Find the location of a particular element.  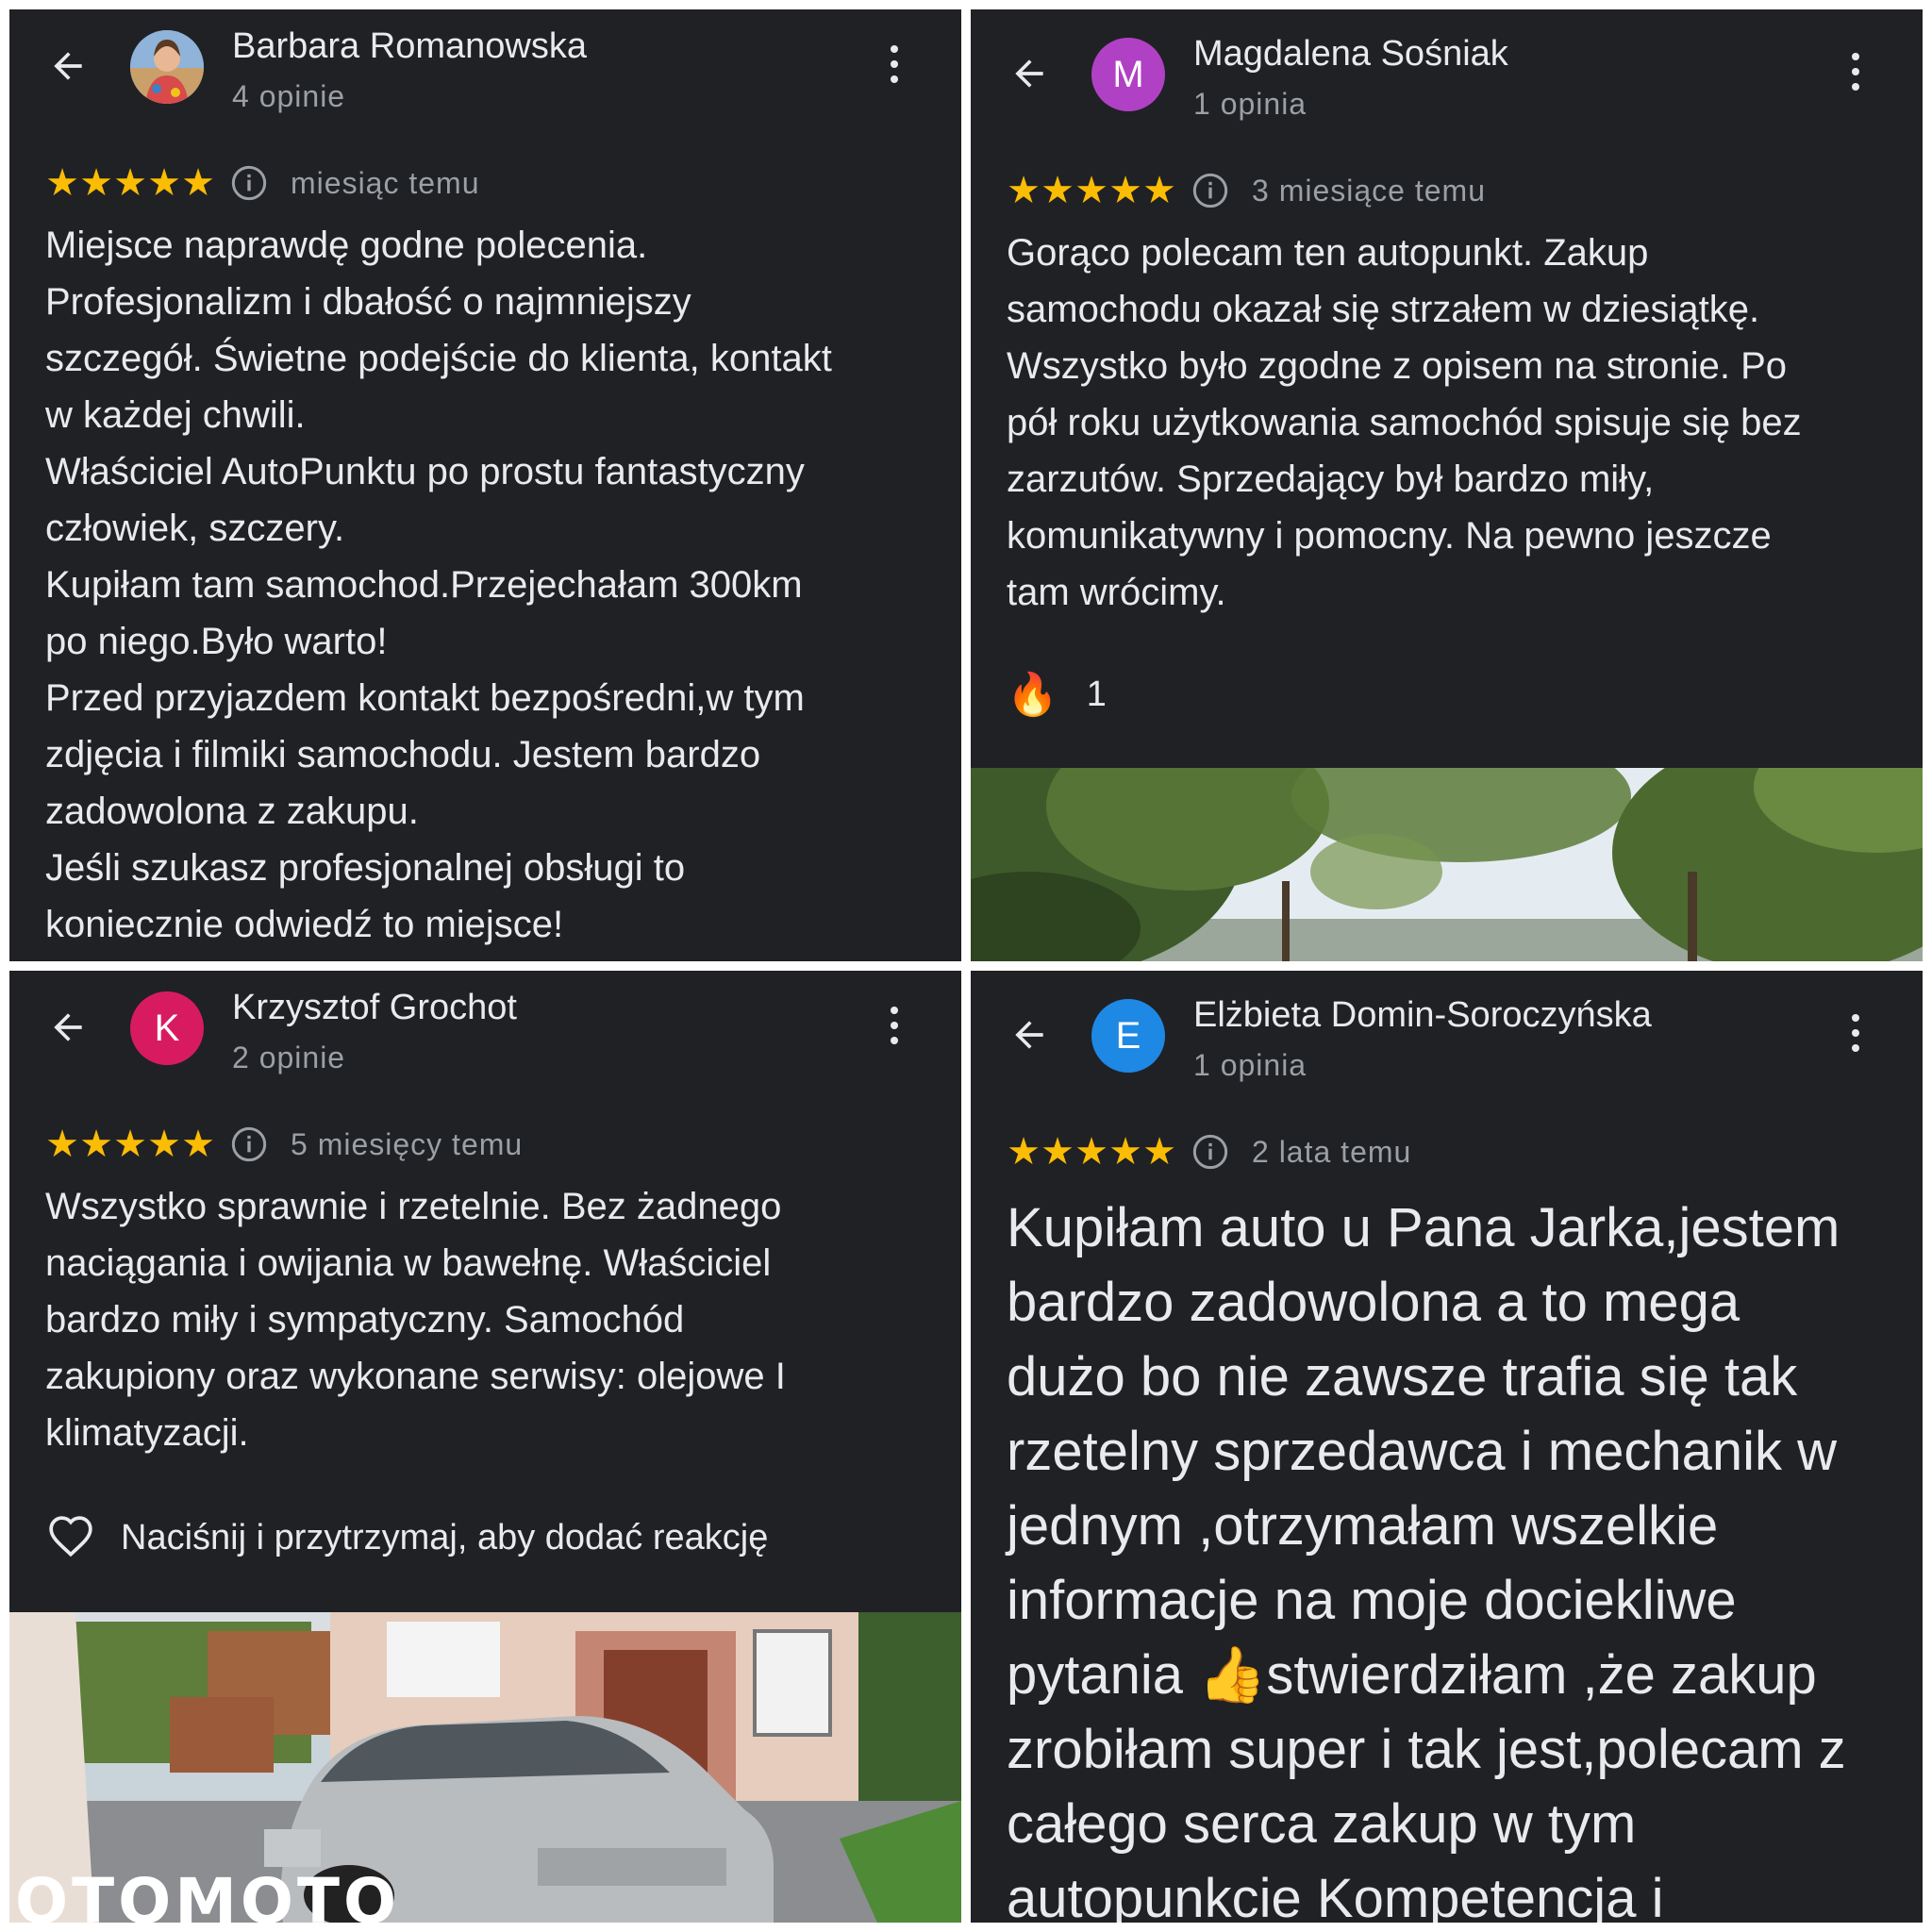

avatar-letter: K is located at coordinates (167, 1028).